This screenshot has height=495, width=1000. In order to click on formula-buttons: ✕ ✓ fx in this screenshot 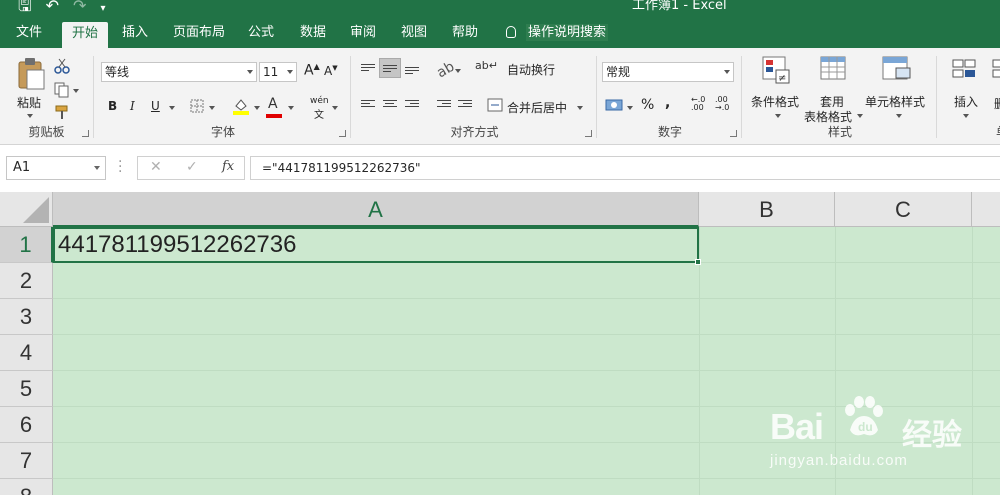, I will do `click(191, 168)`.